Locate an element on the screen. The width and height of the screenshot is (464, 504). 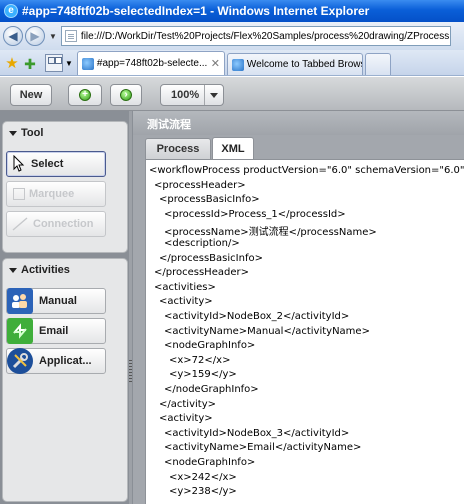
quick-tabs-icon is located at coordinates (54, 63).